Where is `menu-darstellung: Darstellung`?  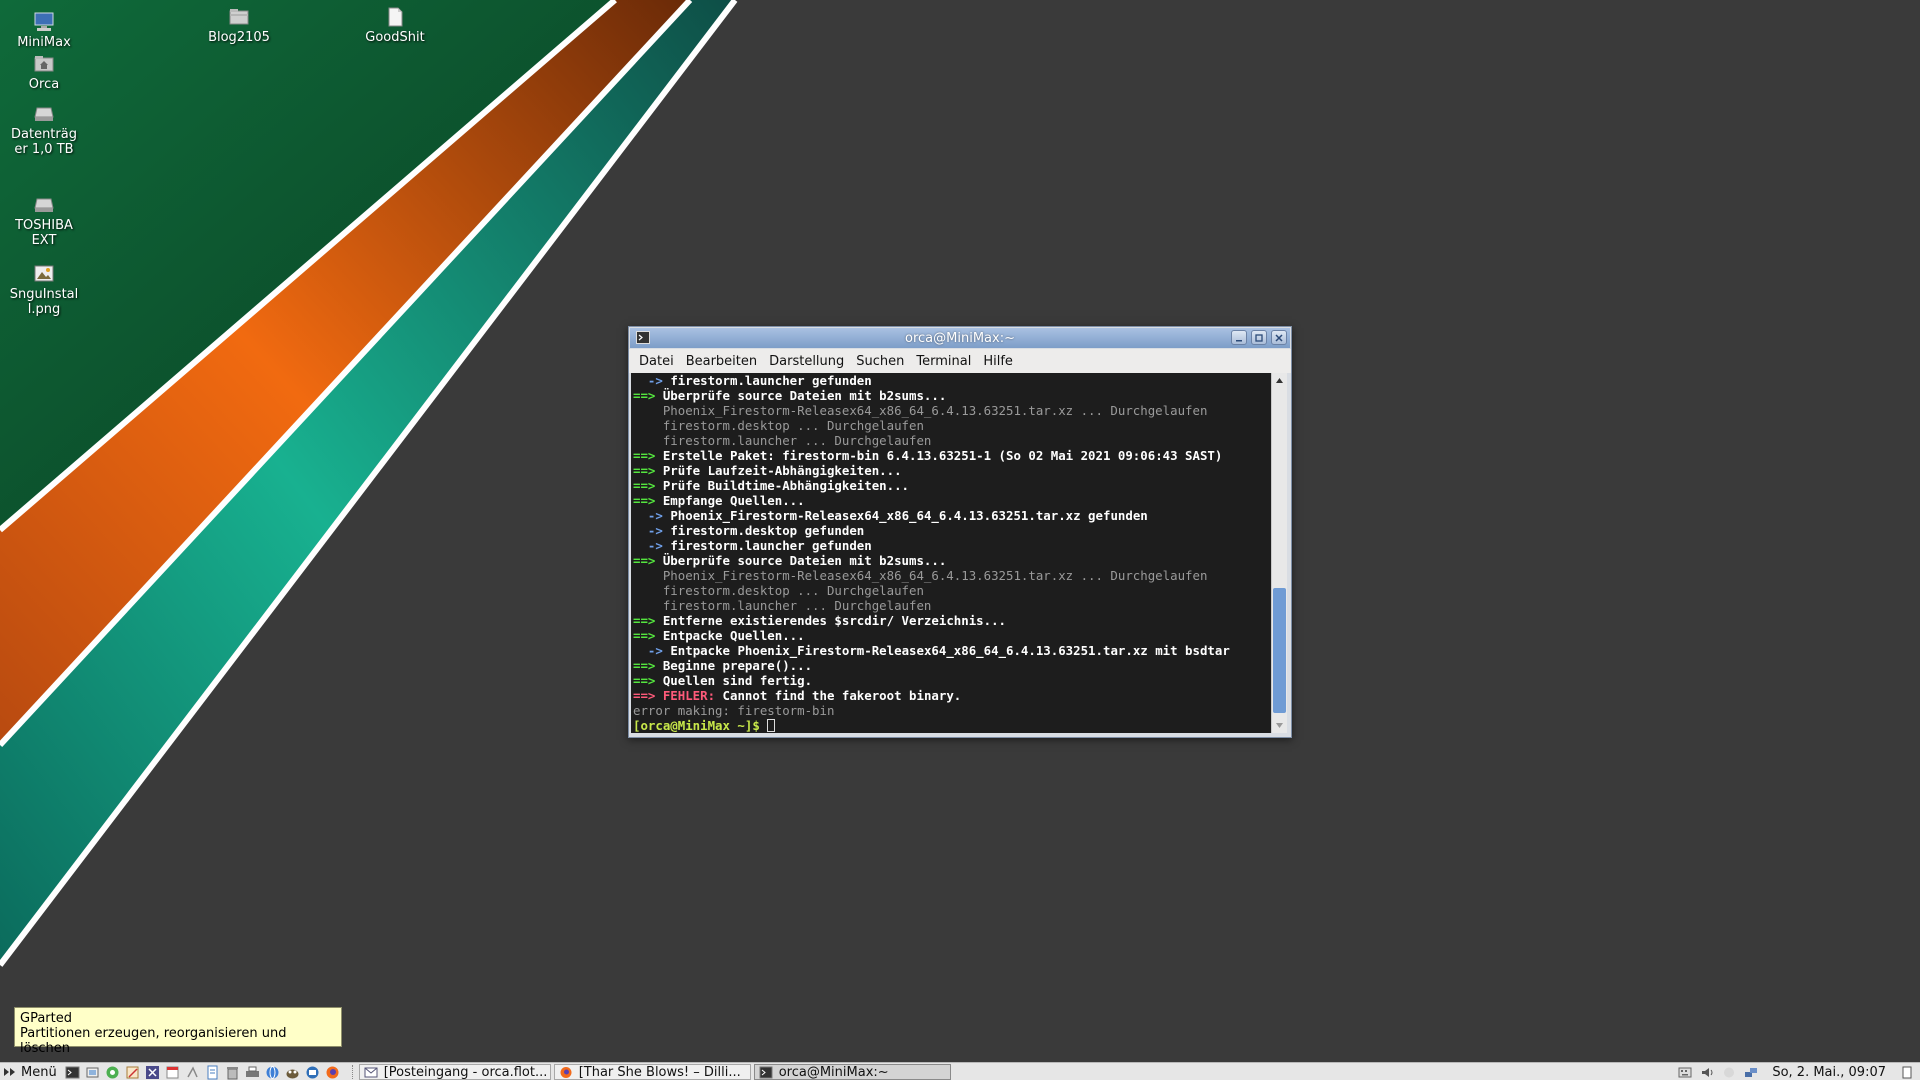
menu-darstellung: Darstellung is located at coordinates (806, 361).